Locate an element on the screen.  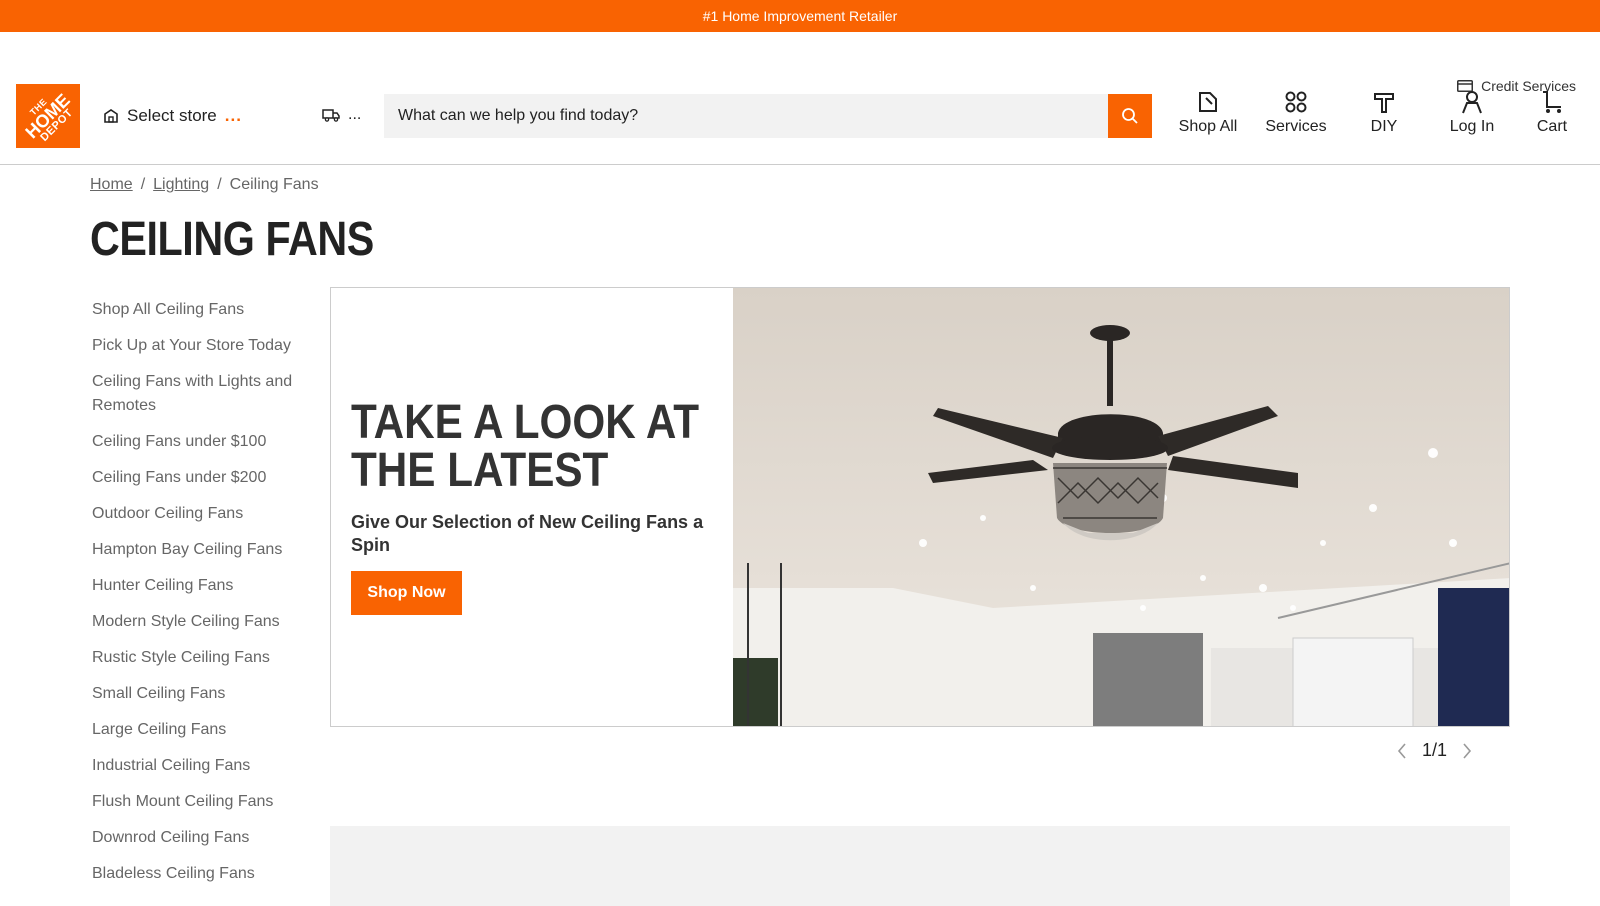
side-nav-link: Hampton Bay Ceiling Fans is located at coordinates (202, 550).